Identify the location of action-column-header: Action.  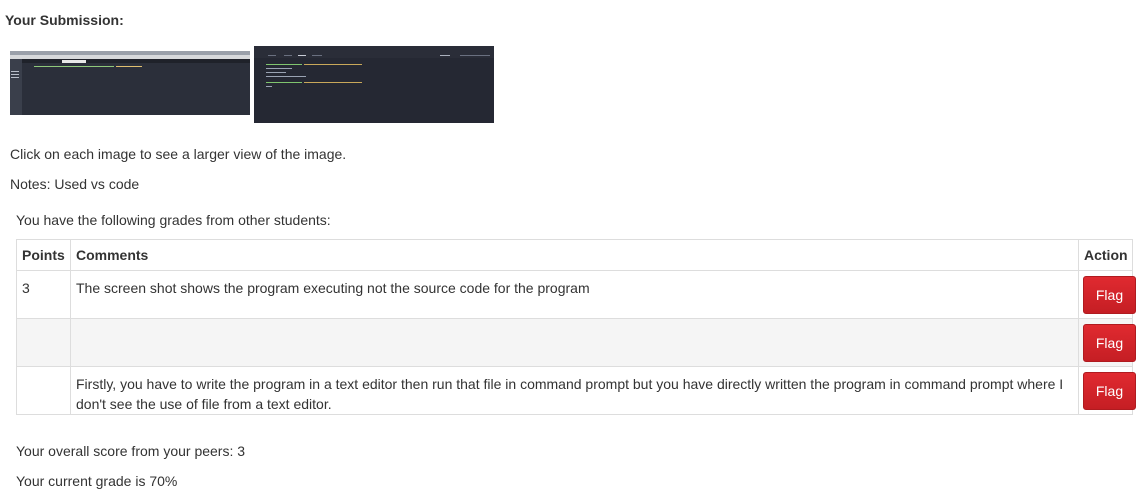
(1105, 255).